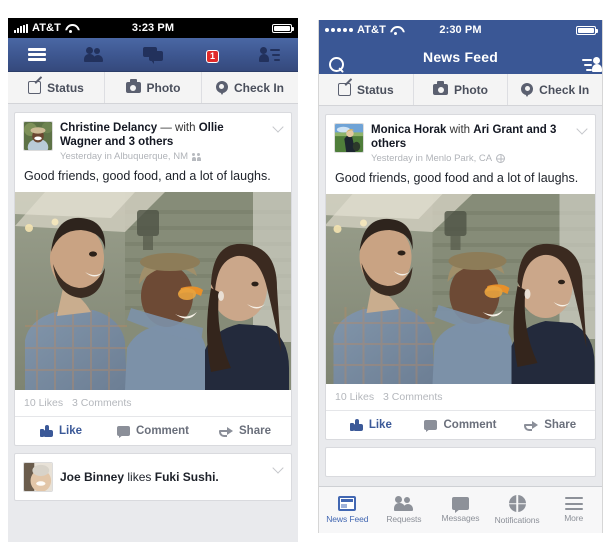 This screenshot has width=610, height=542. Describe the element at coordinates (139, 142) in the screenshot. I see `post-others: and 3 others` at that location.